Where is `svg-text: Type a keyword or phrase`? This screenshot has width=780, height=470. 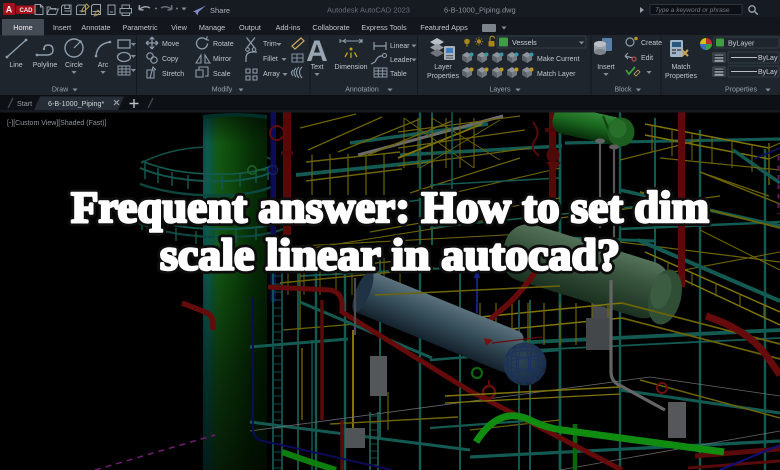
svg-text: Type a keyword or phrase is located at coordinates (692, 10).